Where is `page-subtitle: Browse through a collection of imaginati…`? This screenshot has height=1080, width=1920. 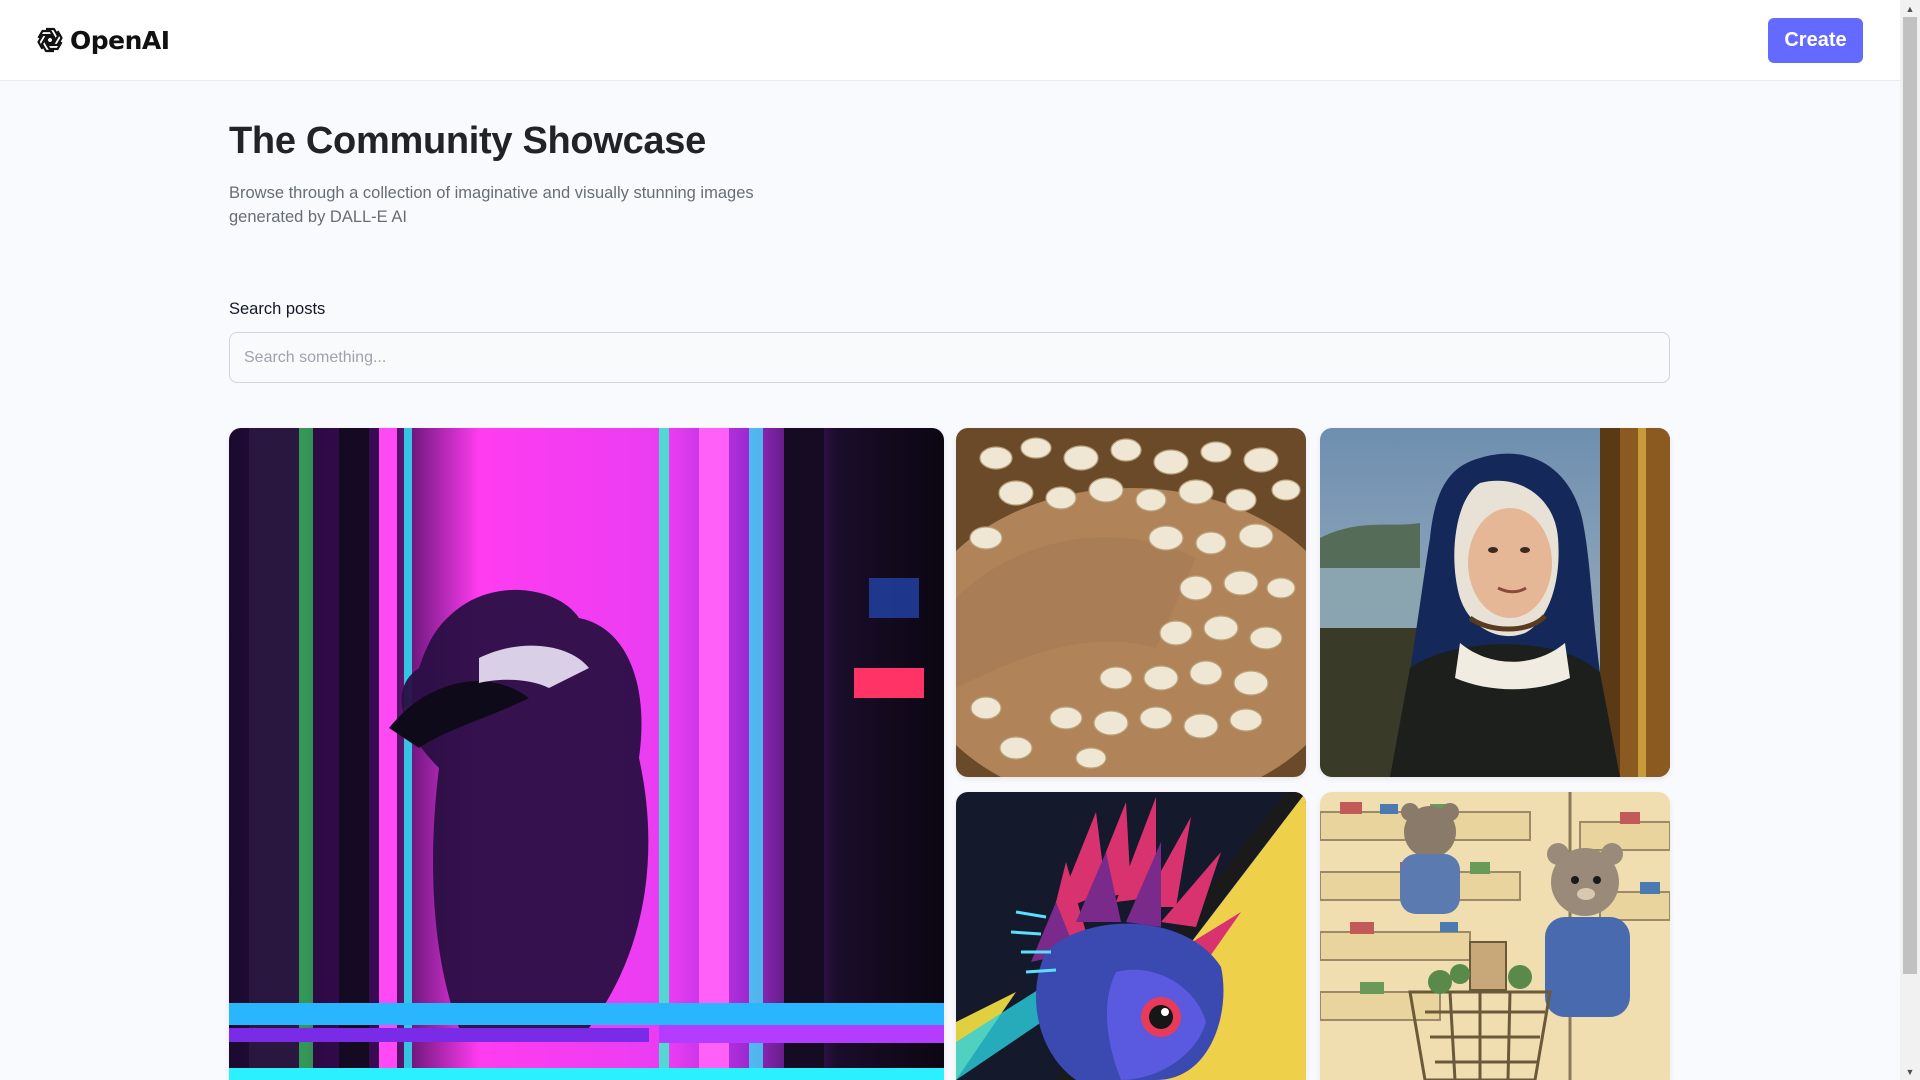 page-subtitle: Browse through a collection of imaginati… is located at coordinates (491, 205).